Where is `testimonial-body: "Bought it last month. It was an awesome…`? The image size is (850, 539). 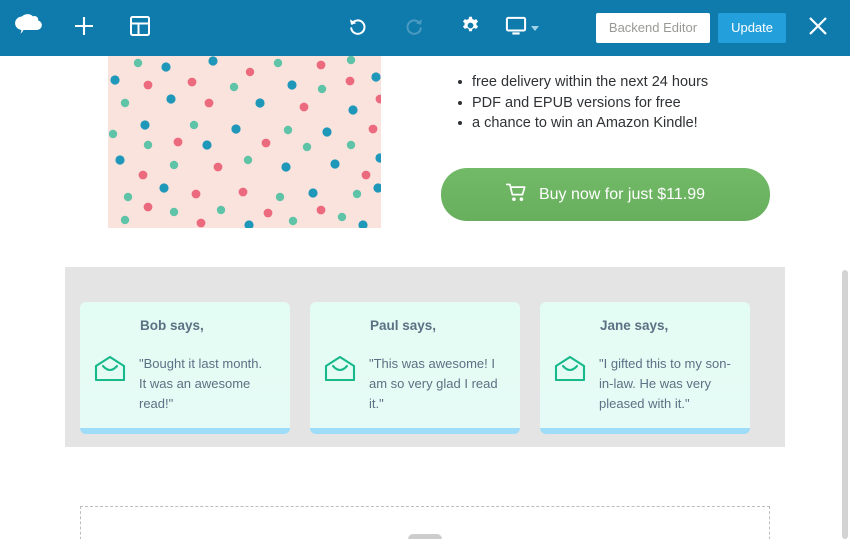
testimonial-body: "Bought it last month. It was an awesome… is located at coordinates (183, 384).